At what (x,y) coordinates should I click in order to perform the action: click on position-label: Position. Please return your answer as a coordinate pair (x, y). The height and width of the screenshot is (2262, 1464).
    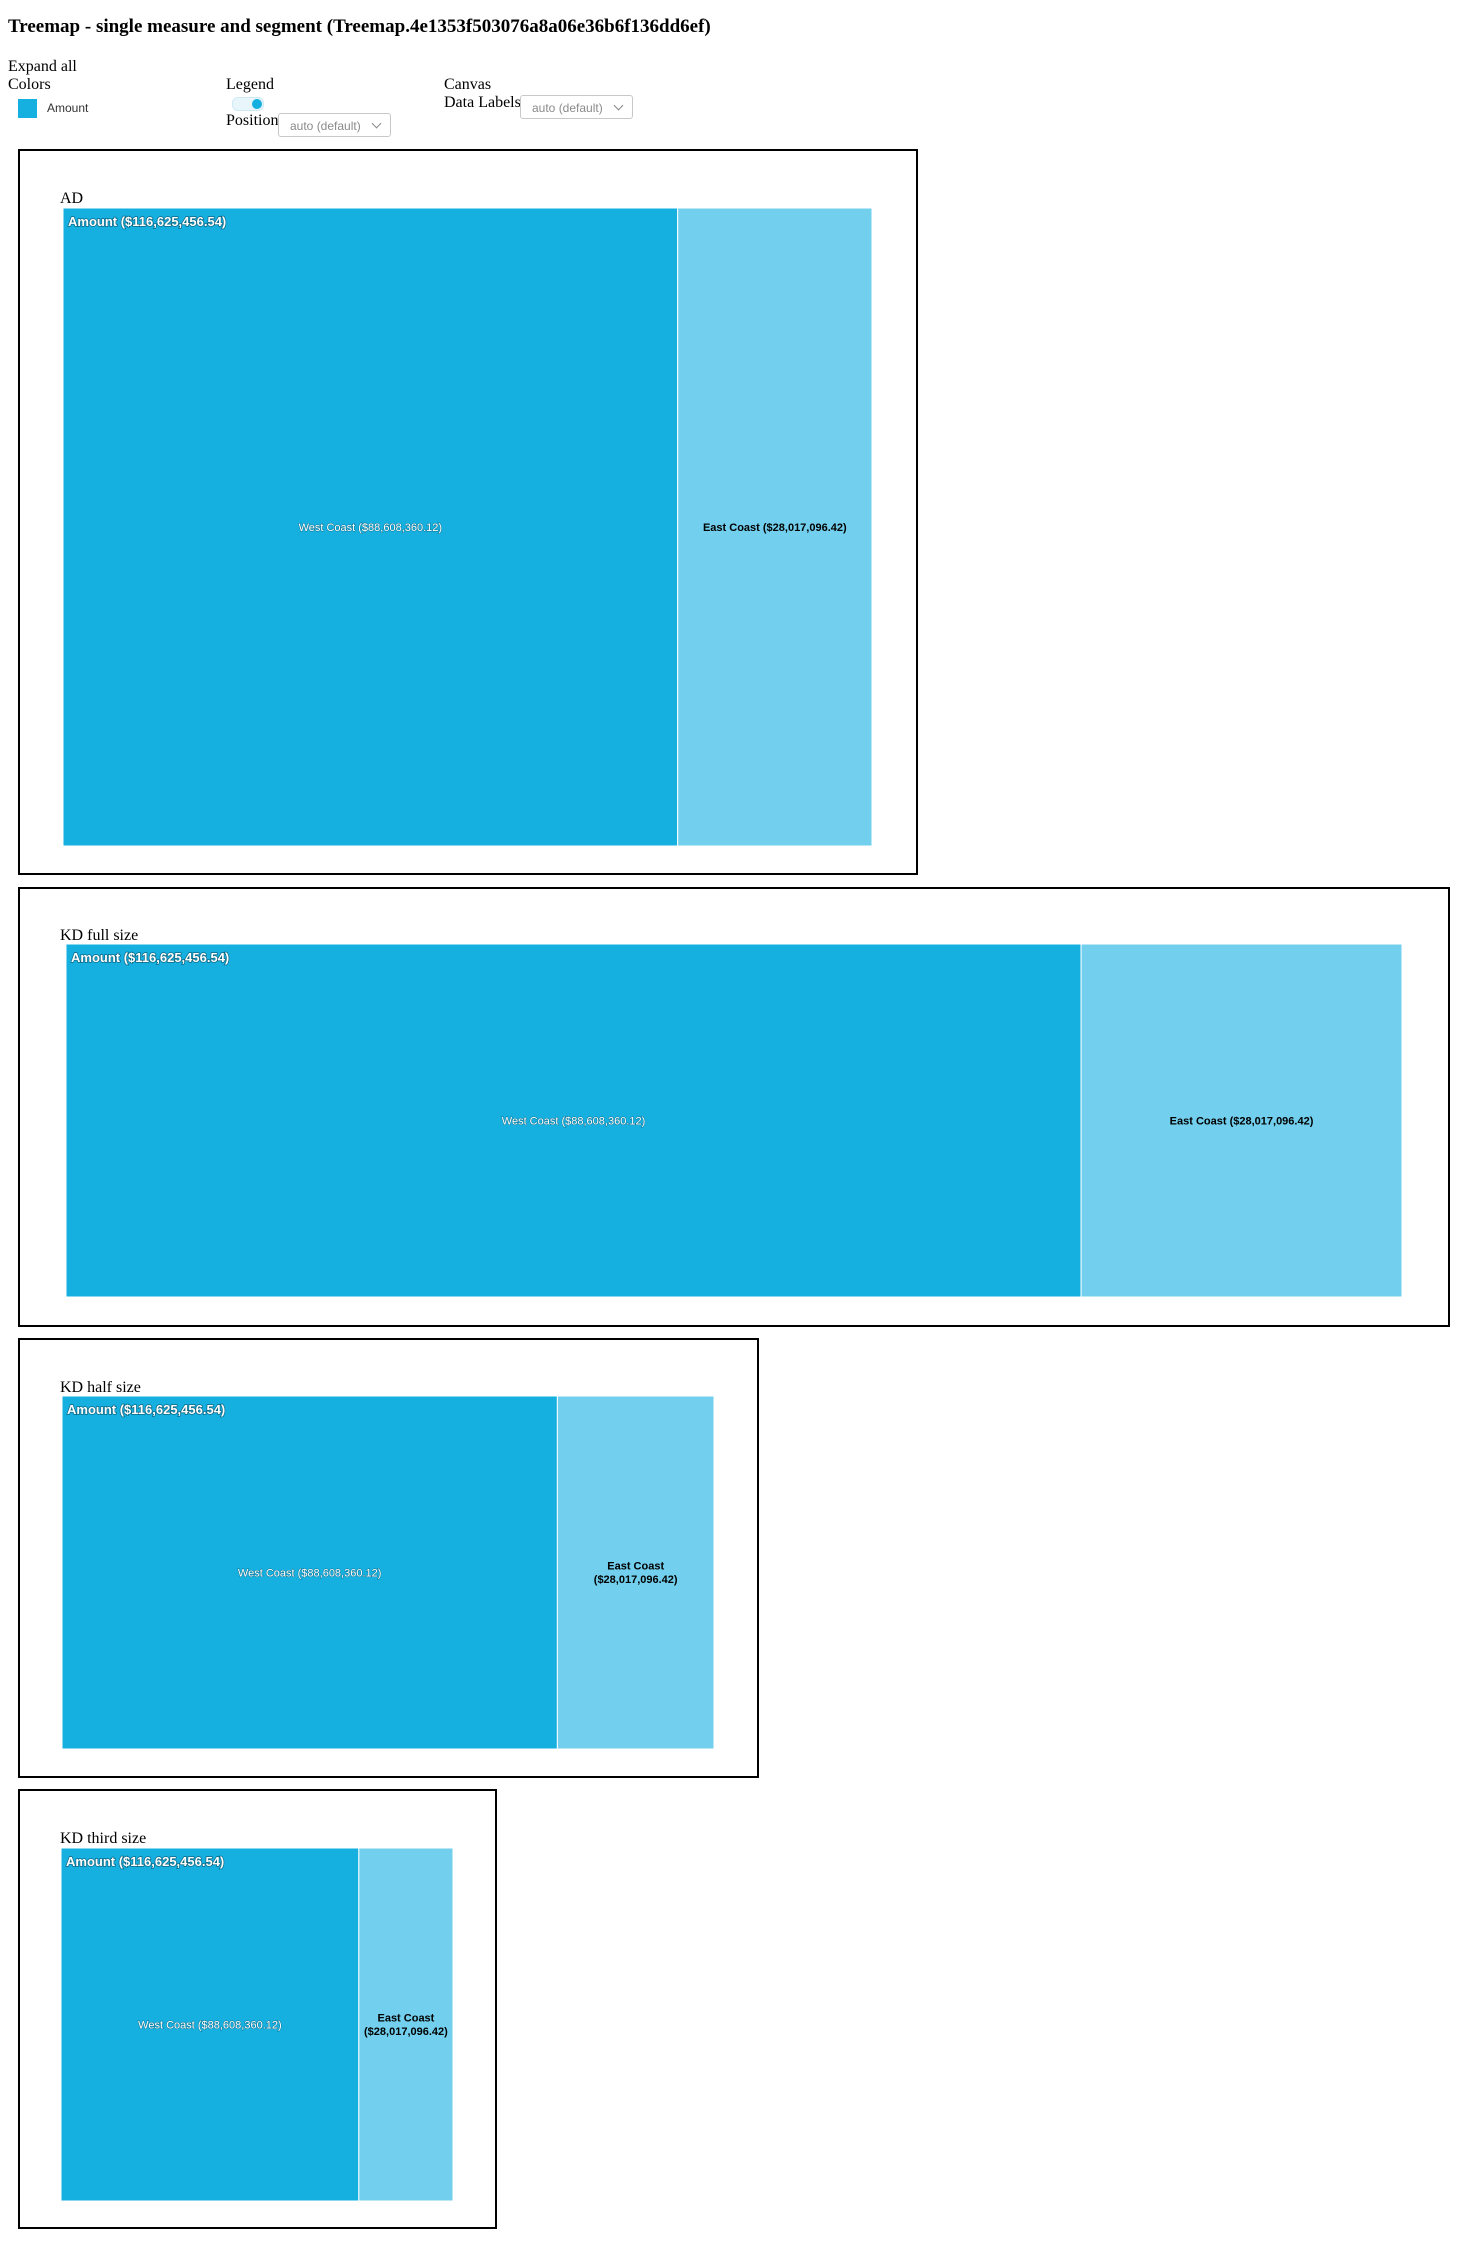
    Looking at the image, I should click on (252, 120).